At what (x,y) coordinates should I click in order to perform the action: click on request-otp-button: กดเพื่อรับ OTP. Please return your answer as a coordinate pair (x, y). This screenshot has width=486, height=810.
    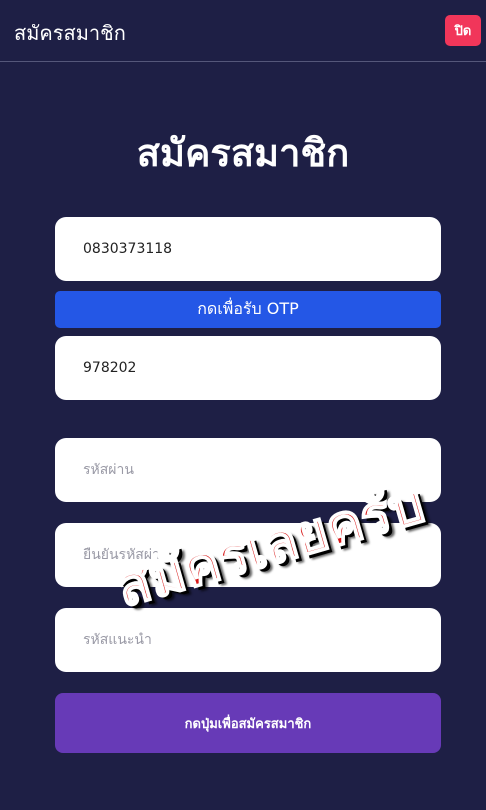
    Looking at the image, I should click on (248, 309).